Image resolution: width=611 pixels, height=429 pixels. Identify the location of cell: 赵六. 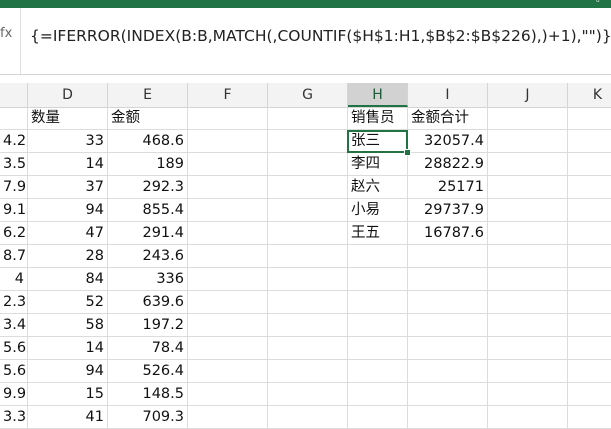
(378, 187).